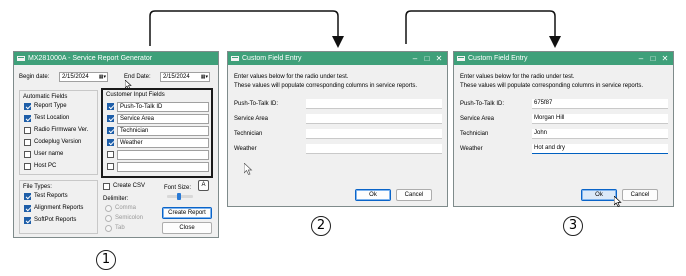 The image size is (686, 276). I want to click on customer-input-fields-title: Customer Input Fields, so click(135, 95).